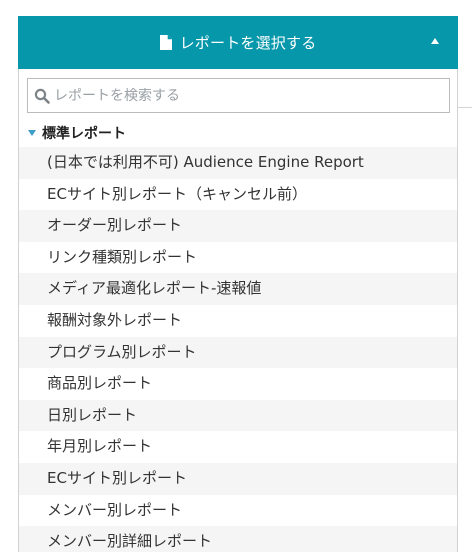 Image resolution: width=472 pixels, height=552 pixels. I want to click on report-item-monthly: 年月別レポート, so click(238, 447).